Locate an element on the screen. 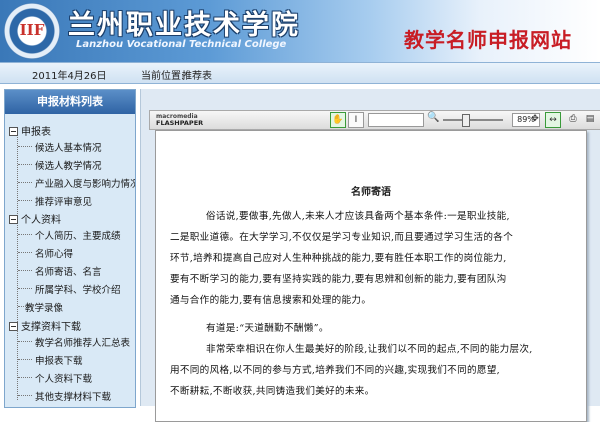 The width and height of the screenshot is (600, 422). sidebar-item-experience: 名师心得 is located at coordinates (54, 253).